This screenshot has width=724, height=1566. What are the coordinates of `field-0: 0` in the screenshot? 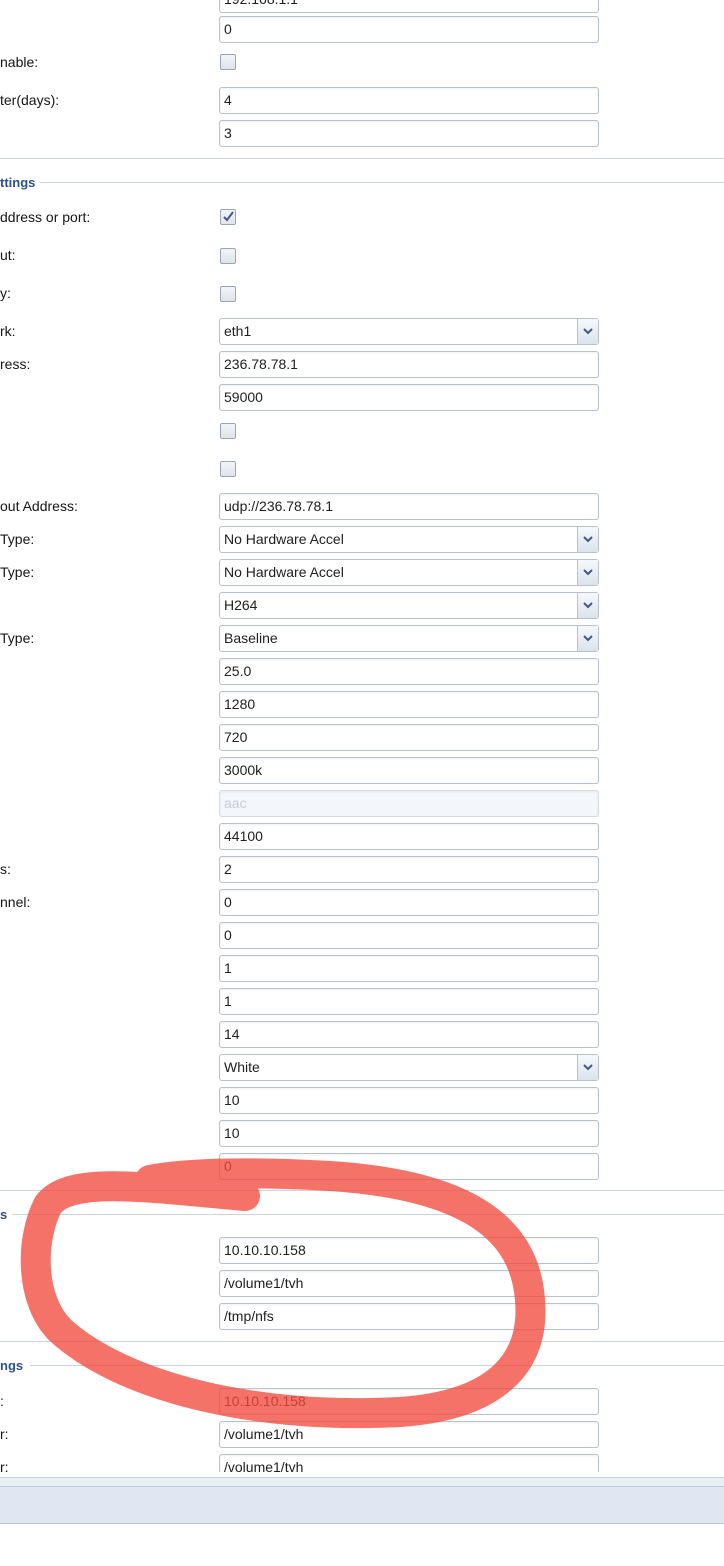 It's located at (409, 29).